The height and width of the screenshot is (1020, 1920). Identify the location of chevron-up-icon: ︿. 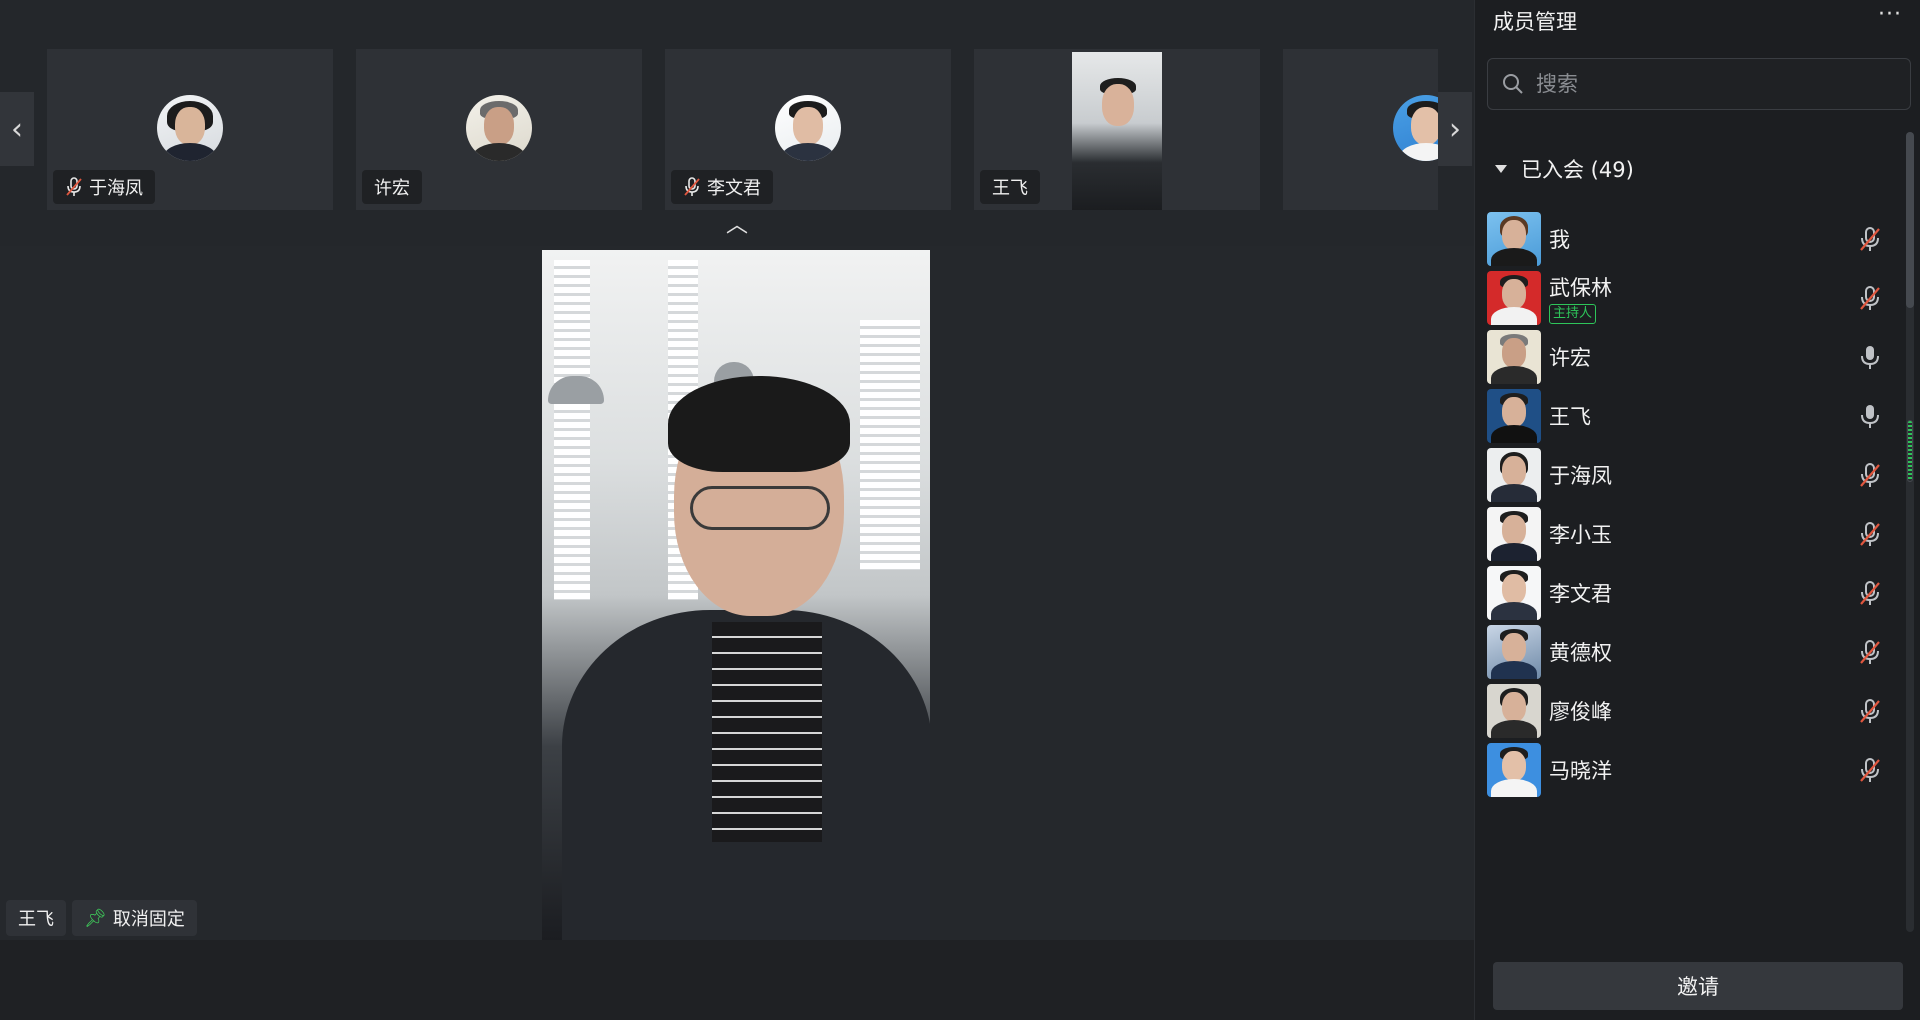
(736, 225).